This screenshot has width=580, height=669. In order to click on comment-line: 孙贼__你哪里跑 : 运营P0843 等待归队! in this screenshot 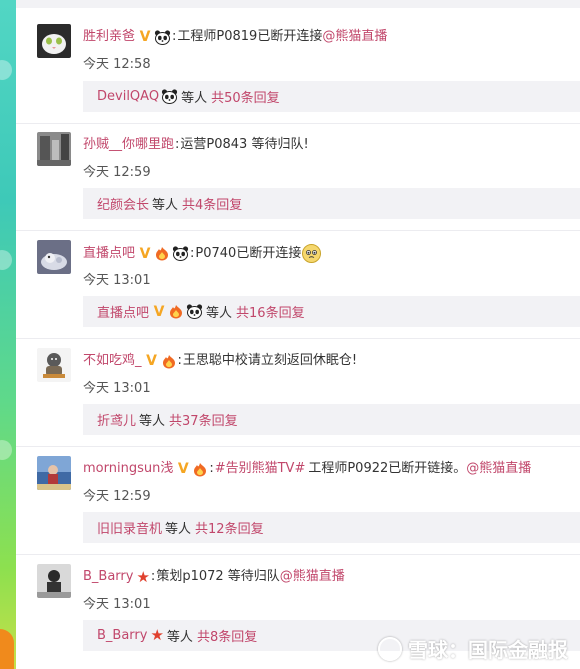, I will do `click(196, 145)`.